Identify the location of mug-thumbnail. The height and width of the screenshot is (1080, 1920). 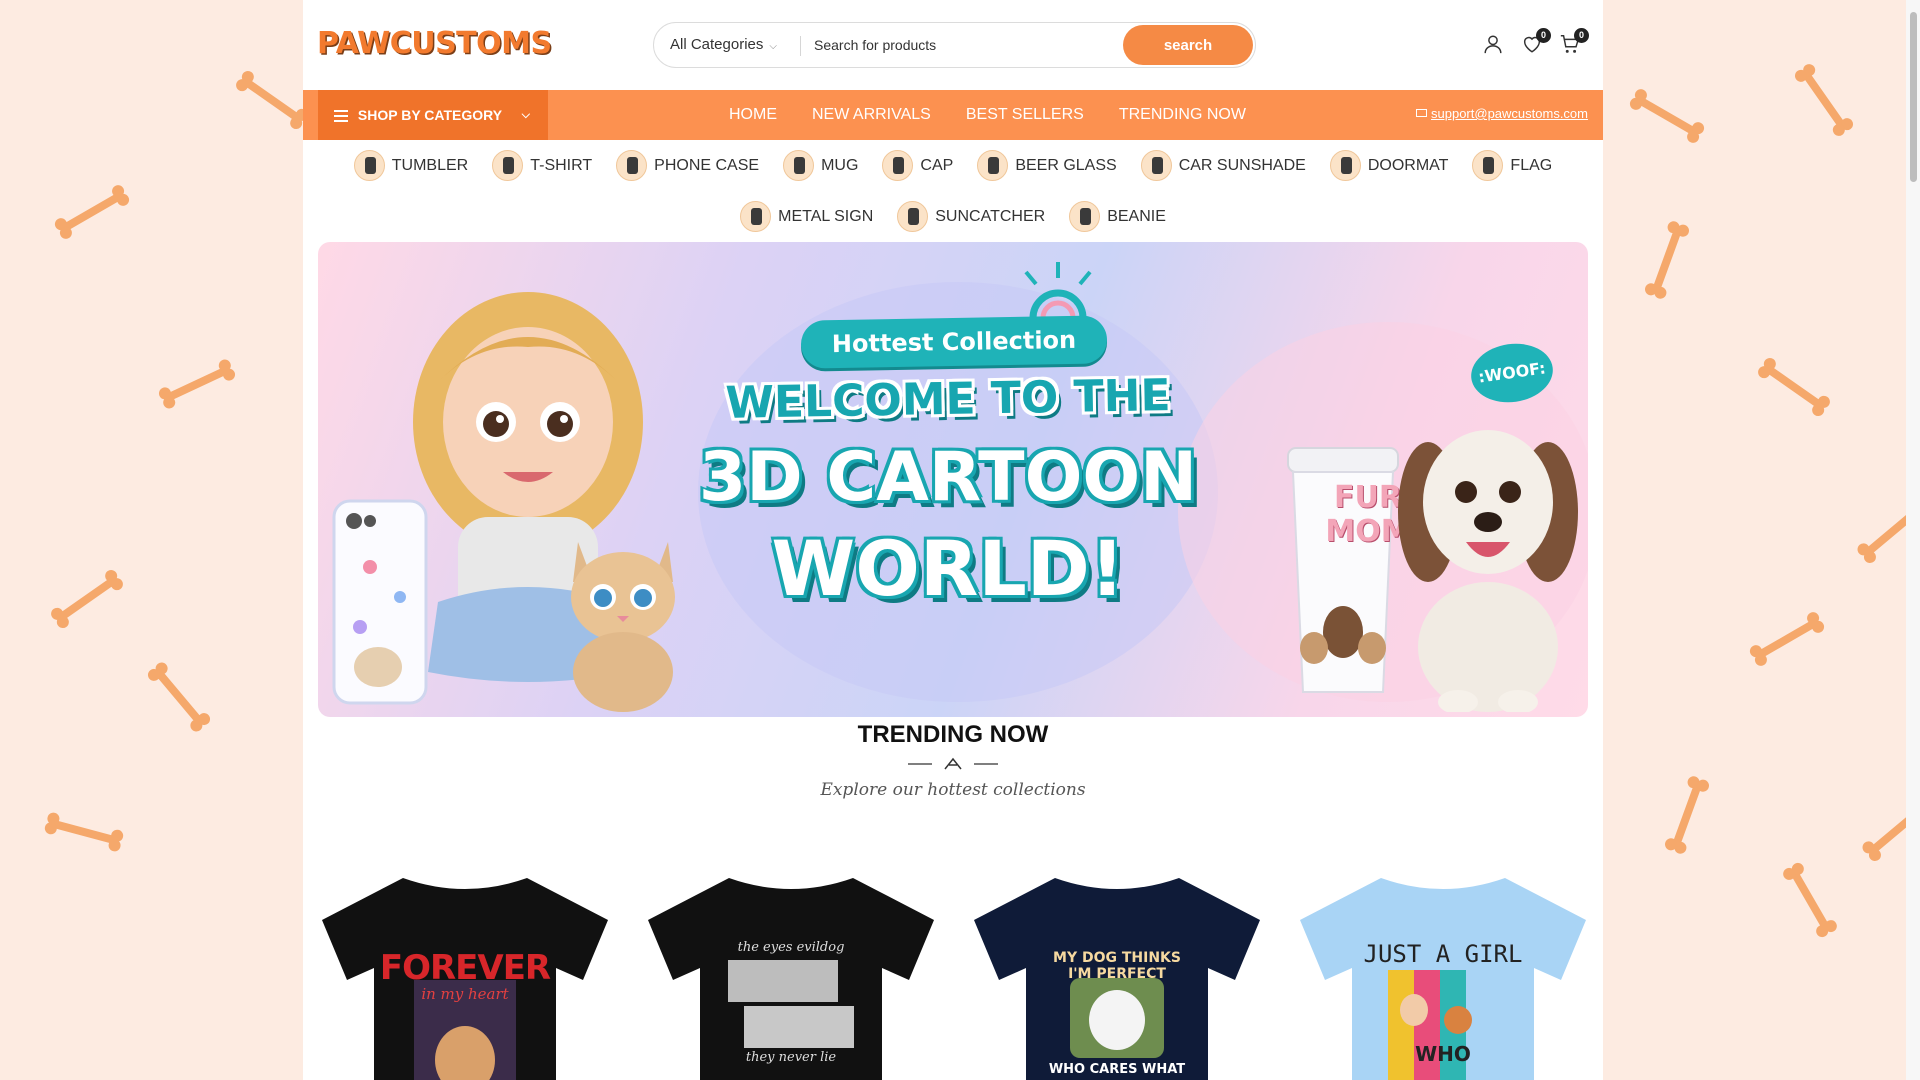
(799, 165).